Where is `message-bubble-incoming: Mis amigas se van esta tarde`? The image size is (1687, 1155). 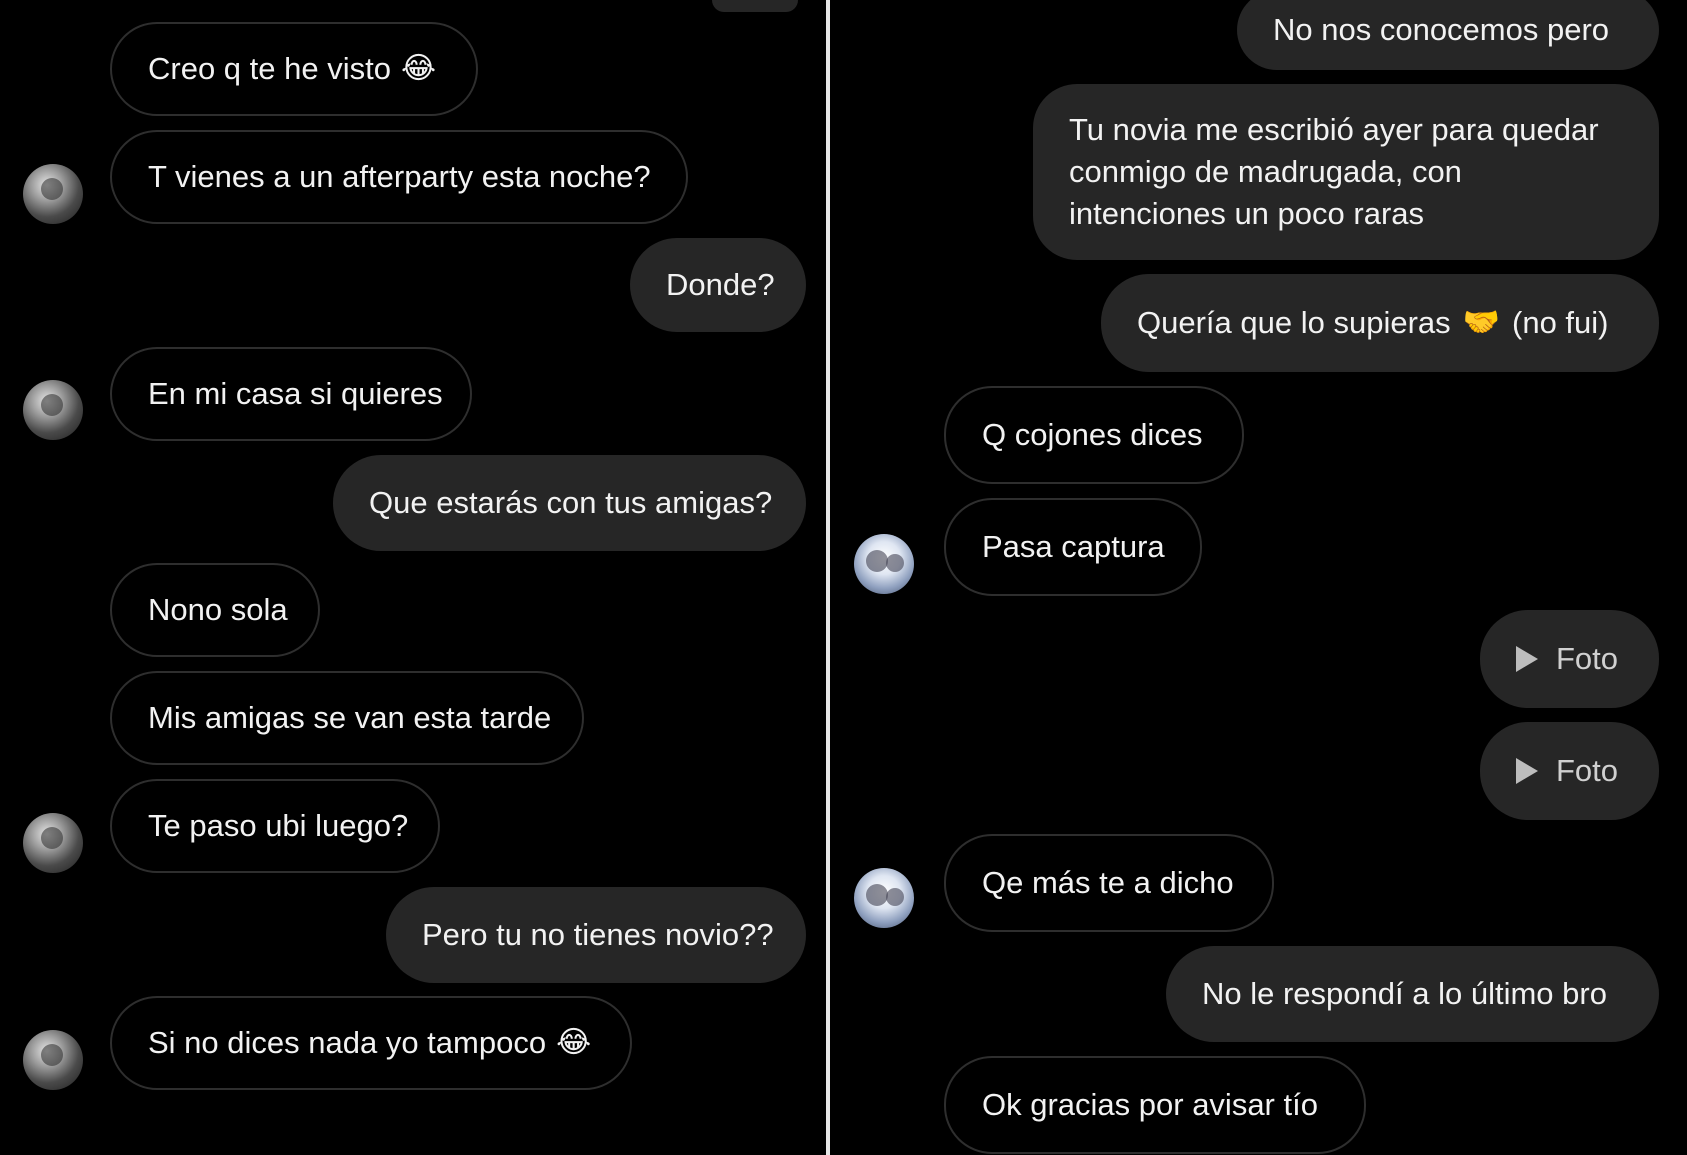
message-bubble-incoming: Mis amigas se van esta tarde is located at coordinates (347, 718).